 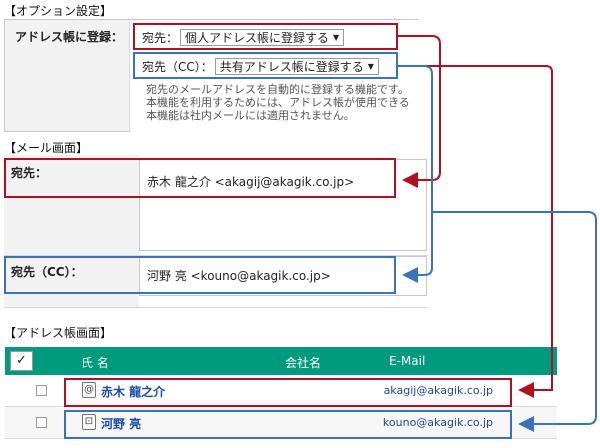 I want to click on cc-register-row: 宛先（CC）： 共有アドレス帳に登録する ▼, so click(x=260, y=66).